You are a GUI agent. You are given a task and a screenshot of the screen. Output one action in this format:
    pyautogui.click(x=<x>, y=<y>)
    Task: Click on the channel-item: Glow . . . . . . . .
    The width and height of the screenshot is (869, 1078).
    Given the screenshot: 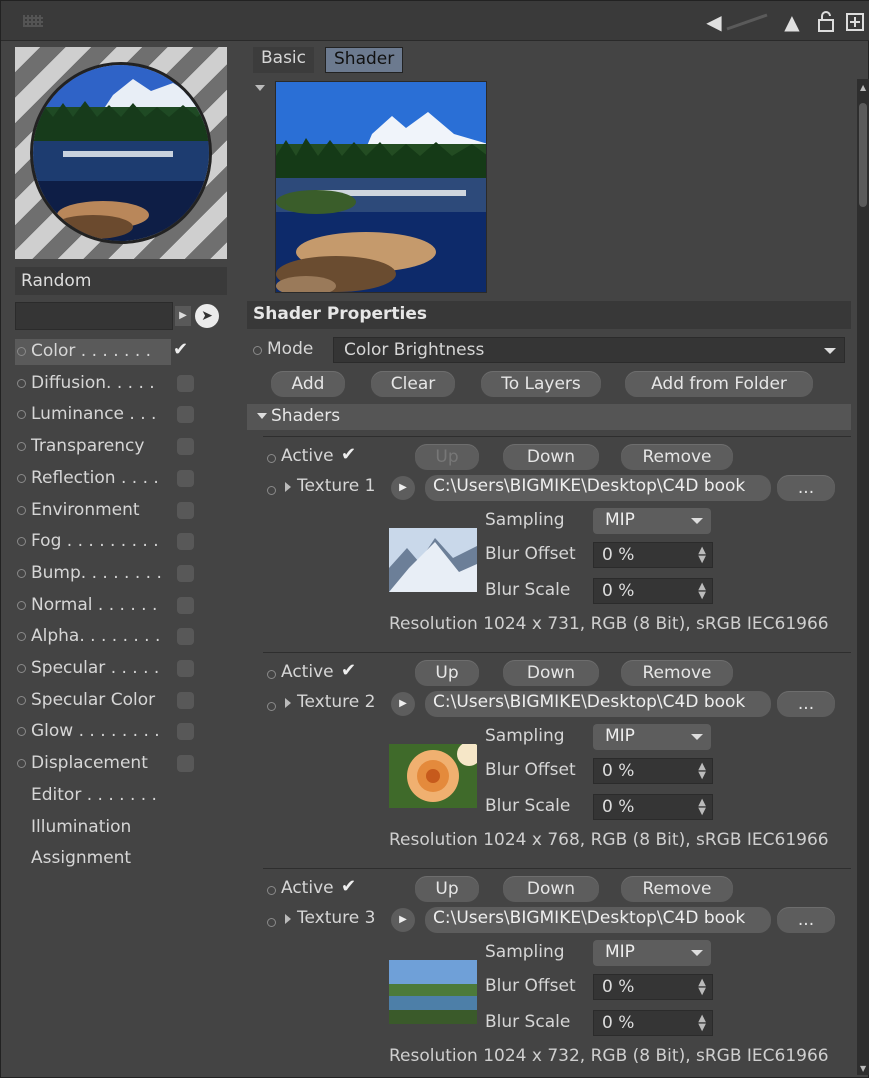 What is the action you would take?
    pyautogui.click(x=121, y=732)
    